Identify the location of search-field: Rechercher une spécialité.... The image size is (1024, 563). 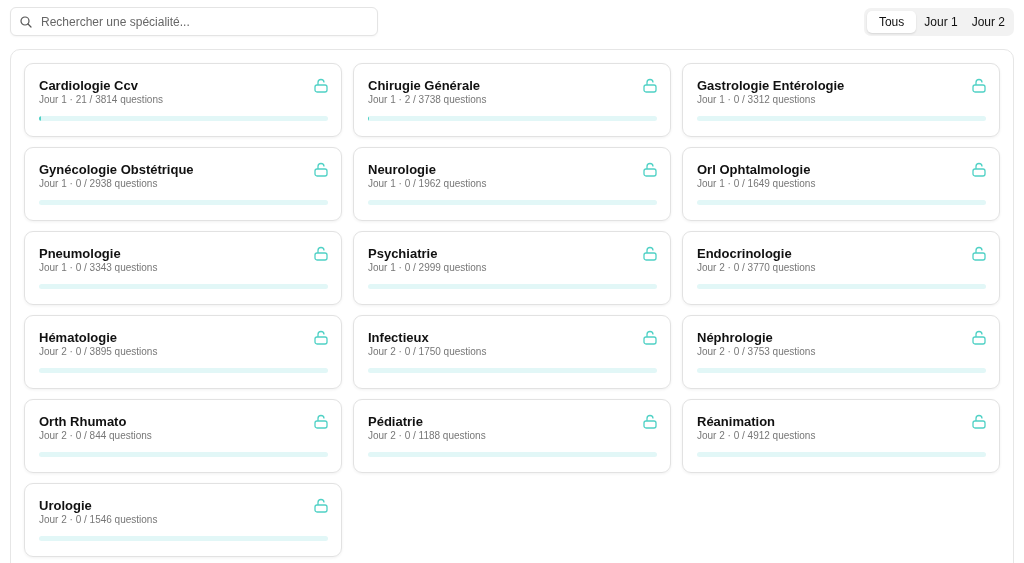
(194, 21).